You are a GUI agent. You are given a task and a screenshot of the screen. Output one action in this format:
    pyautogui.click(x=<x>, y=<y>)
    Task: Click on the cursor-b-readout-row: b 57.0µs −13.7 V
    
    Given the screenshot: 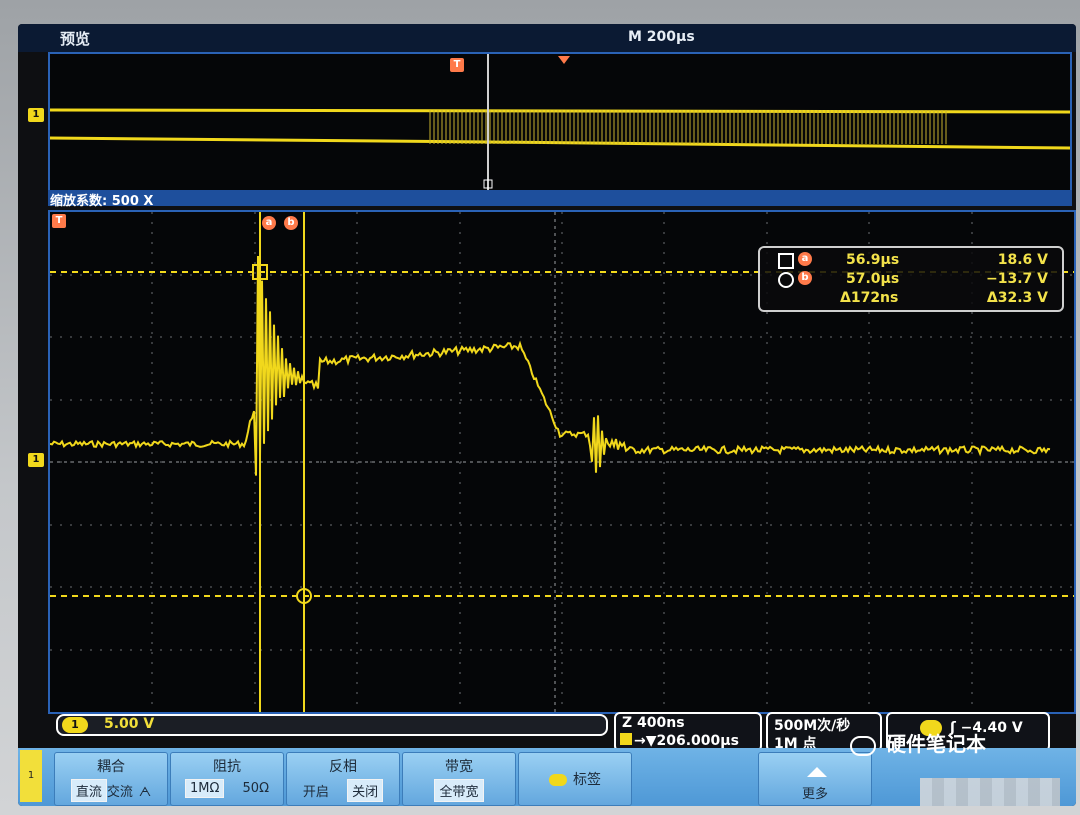 What is the action you would take?
    pyautogui.click(x=910, y=281)
    